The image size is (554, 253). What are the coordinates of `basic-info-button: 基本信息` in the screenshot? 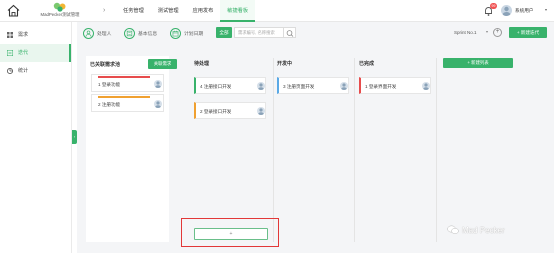 It's located at (140, 33).